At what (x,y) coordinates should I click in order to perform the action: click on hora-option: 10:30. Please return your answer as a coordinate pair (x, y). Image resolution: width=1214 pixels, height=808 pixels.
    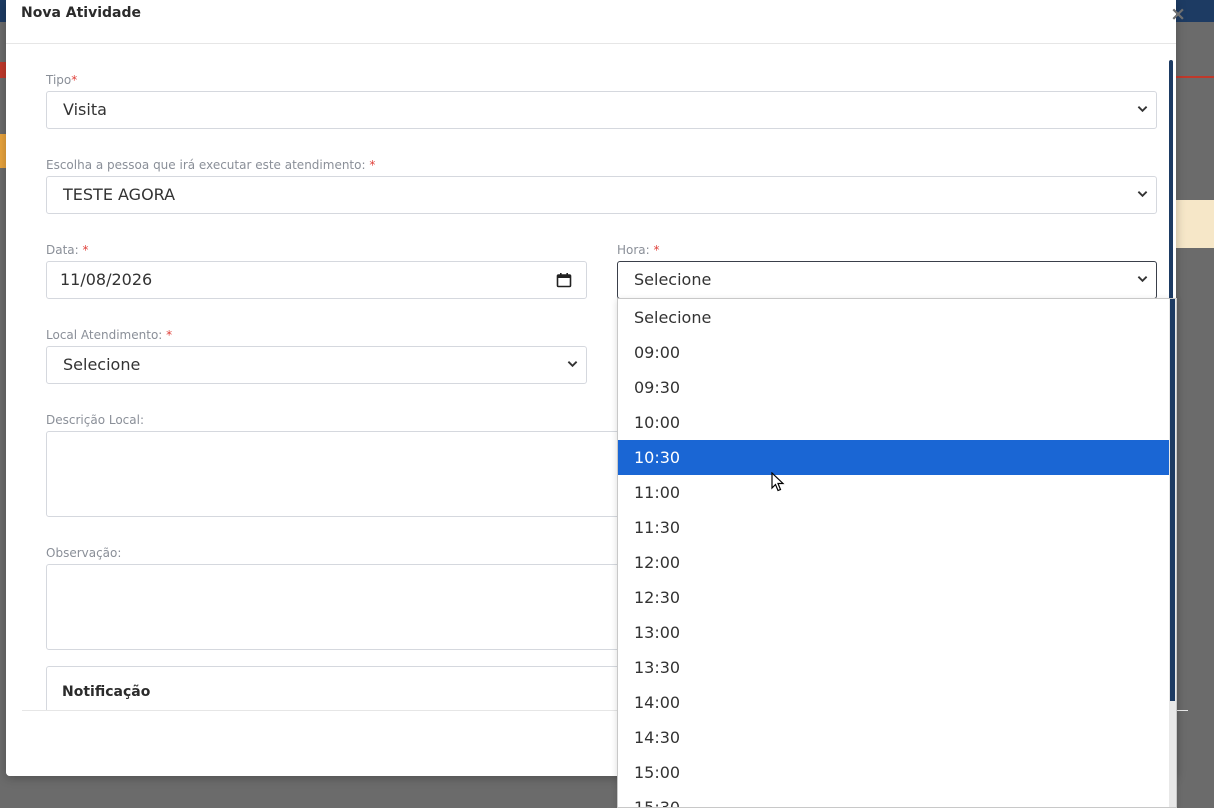
    Looking at the image, I should click on (894, 457).